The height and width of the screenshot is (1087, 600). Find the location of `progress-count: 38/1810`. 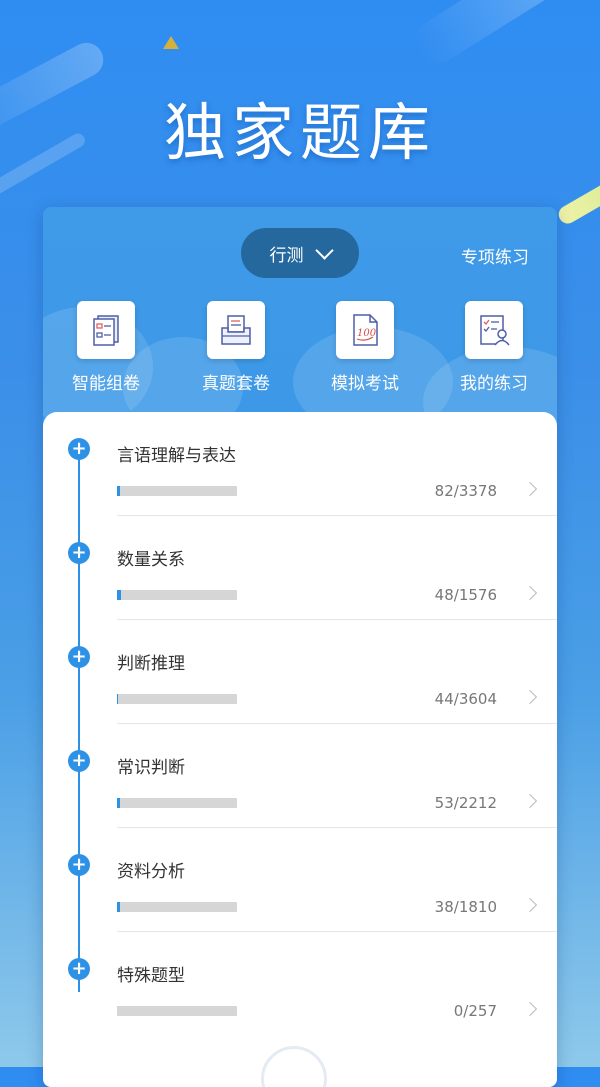

progress-count: 38/1810 is located at coordinates (466, 907).